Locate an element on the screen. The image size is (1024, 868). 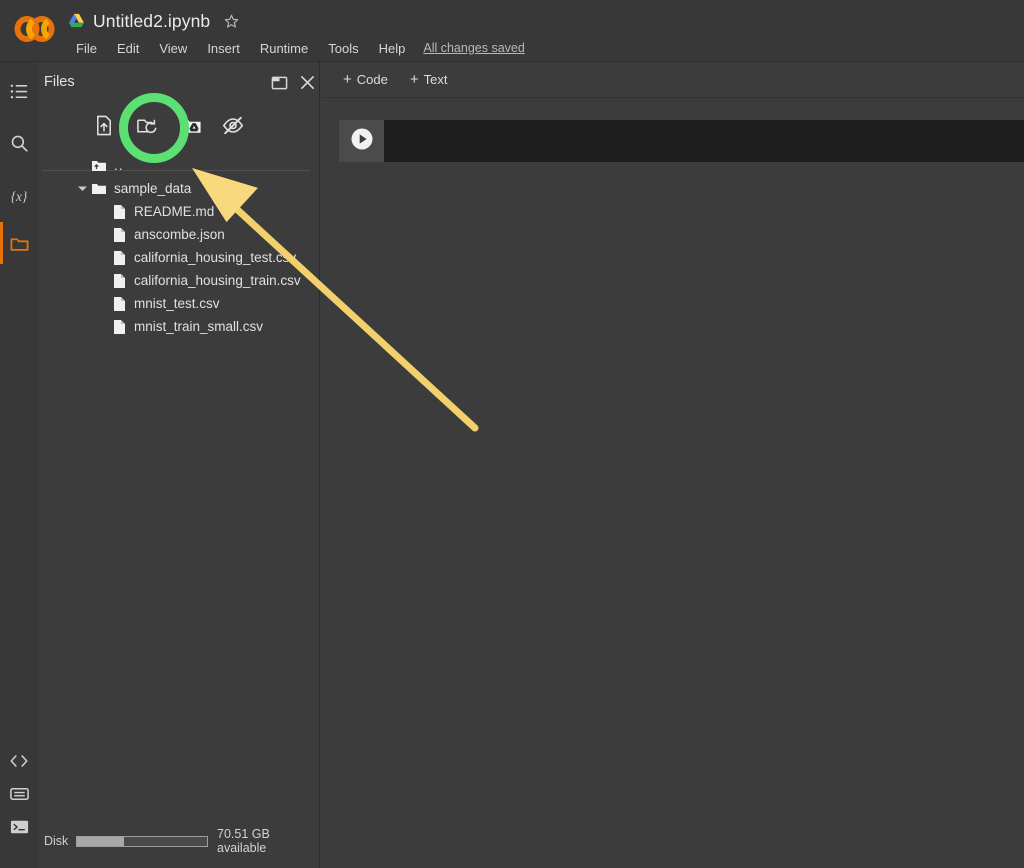
tree-item-file: anscombe.json is located at coordinates (179, 234).